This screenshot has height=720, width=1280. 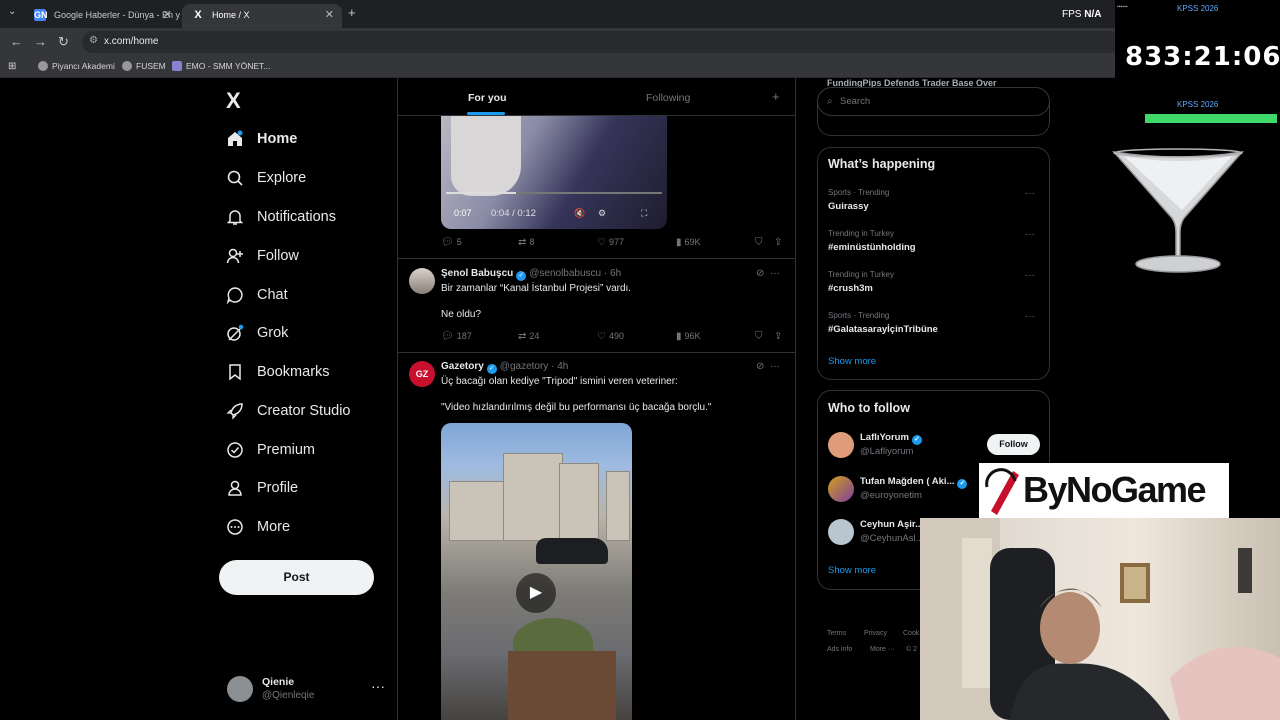 I want to click on bookmark-icon: ⛉, so click(x=759, y=336).